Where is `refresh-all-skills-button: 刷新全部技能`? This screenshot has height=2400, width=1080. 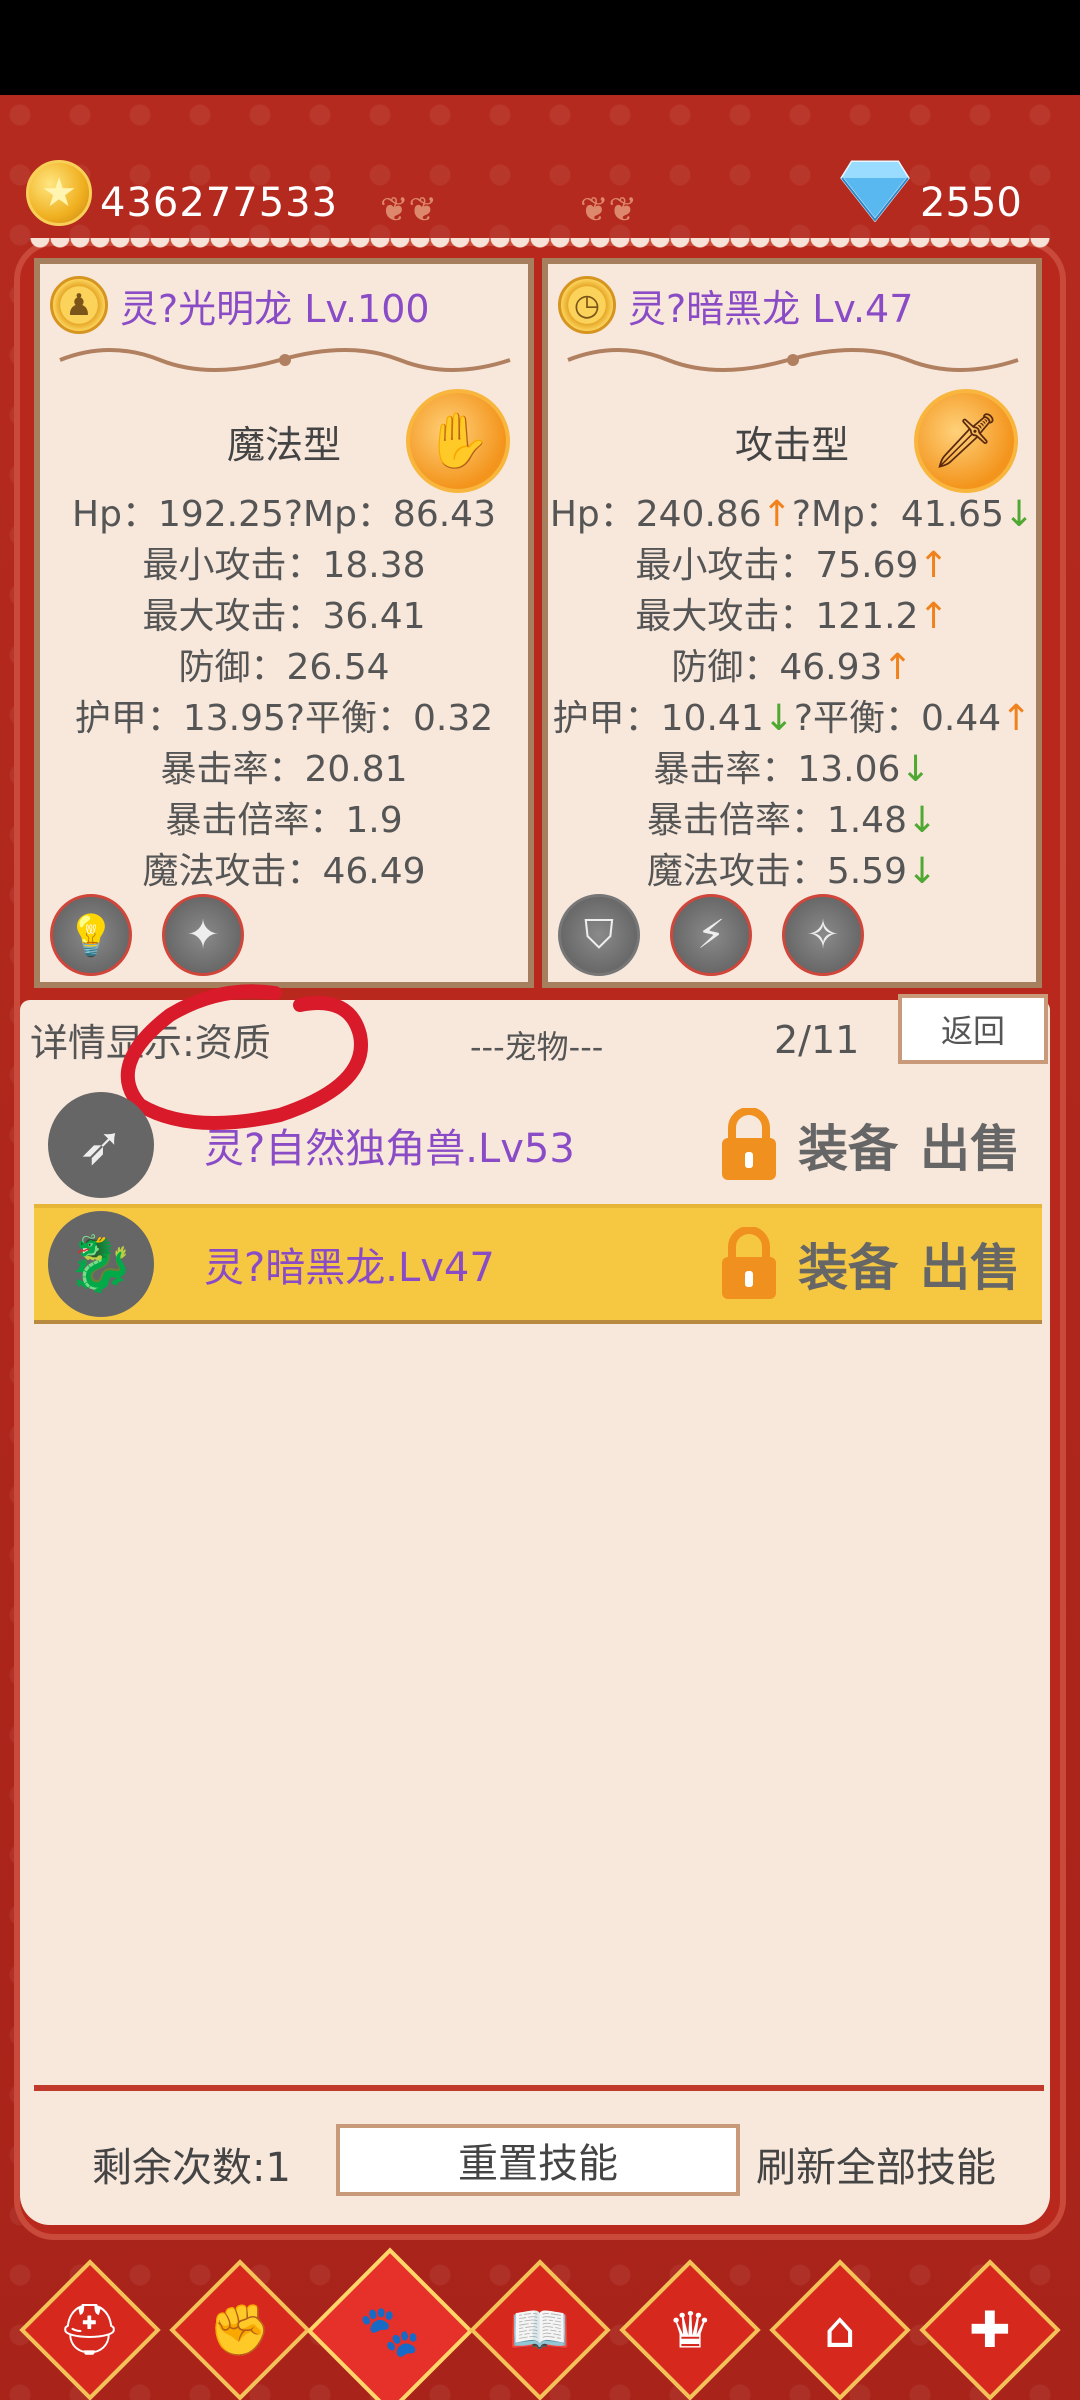
refresh-all-skills-button: 刷新全部技能 is located at coordinates (876, 2164).